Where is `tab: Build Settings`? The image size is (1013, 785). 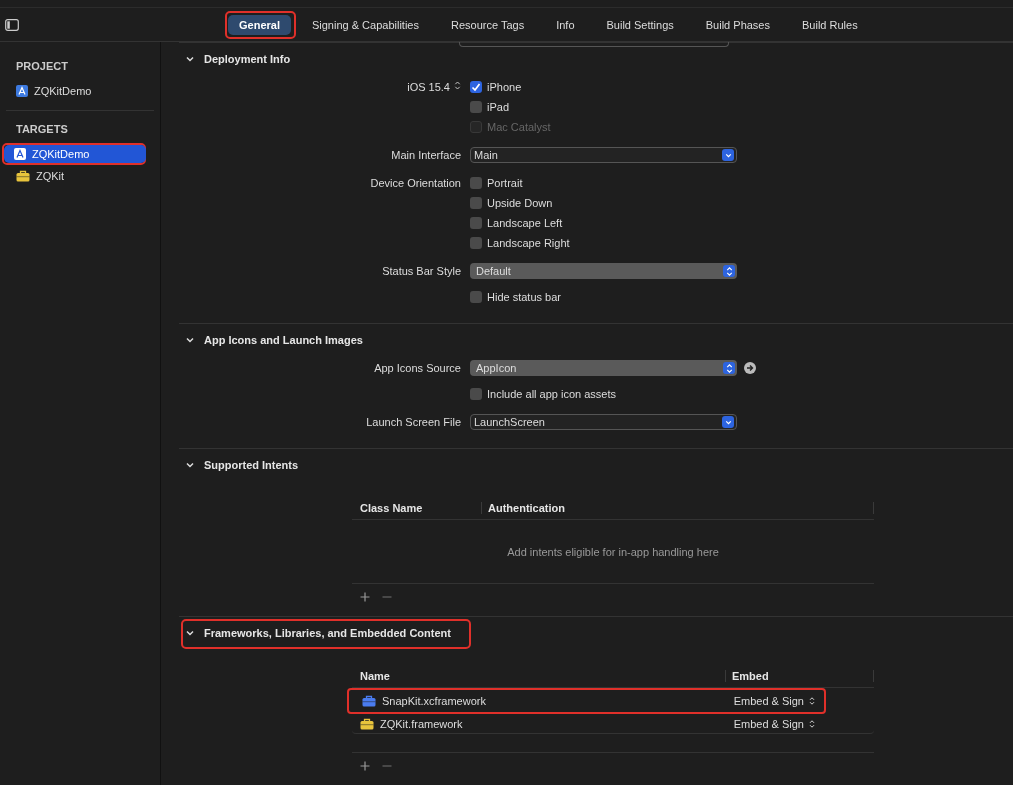
tab: Build Settings is located at coordinates (640, 24).